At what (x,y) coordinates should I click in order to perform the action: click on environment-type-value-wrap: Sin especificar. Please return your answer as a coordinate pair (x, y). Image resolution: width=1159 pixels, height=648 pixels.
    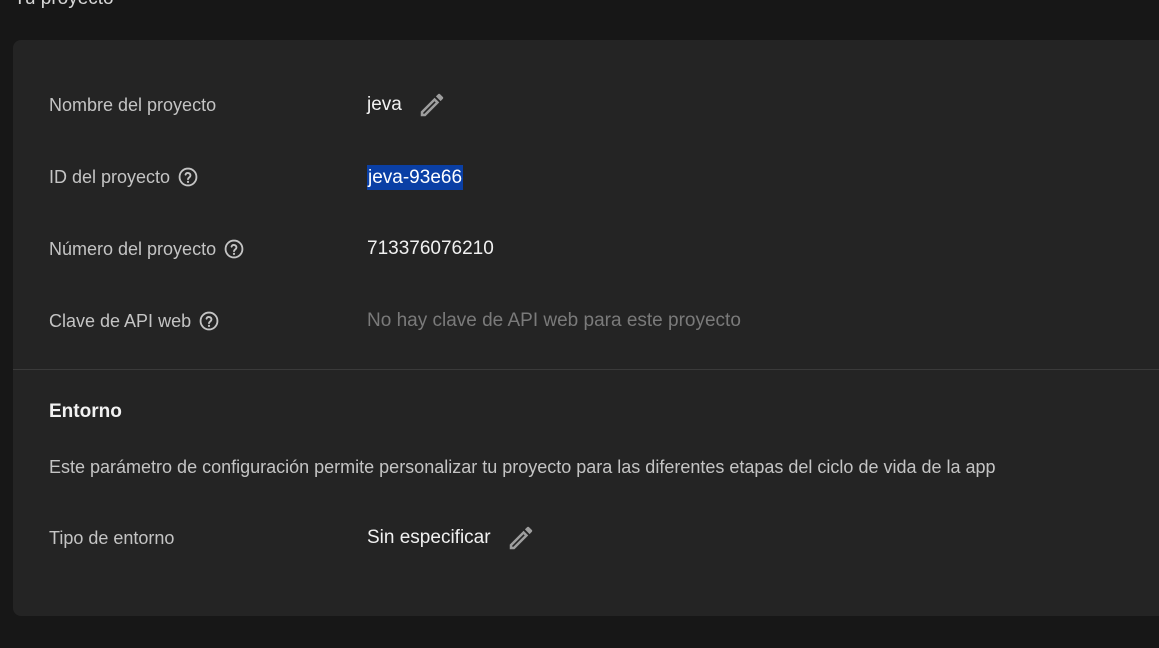
    Looking at the image, I should click on (452, 538).